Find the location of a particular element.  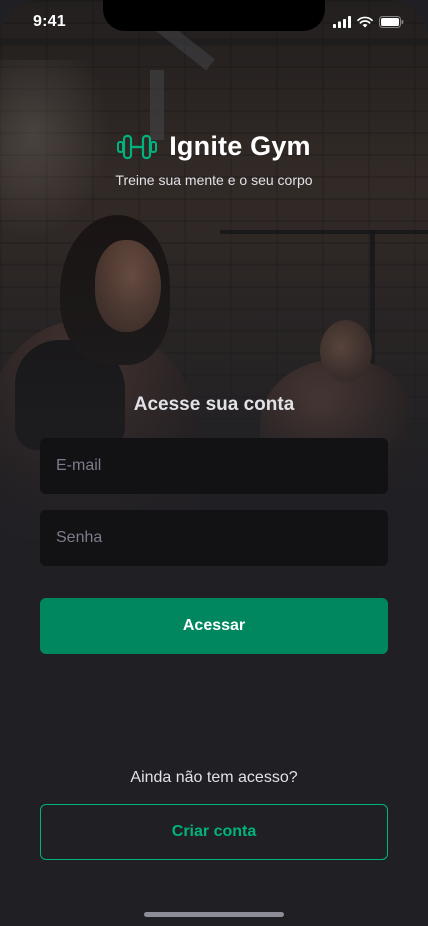

status-icons is located at coordinates (368, 22).